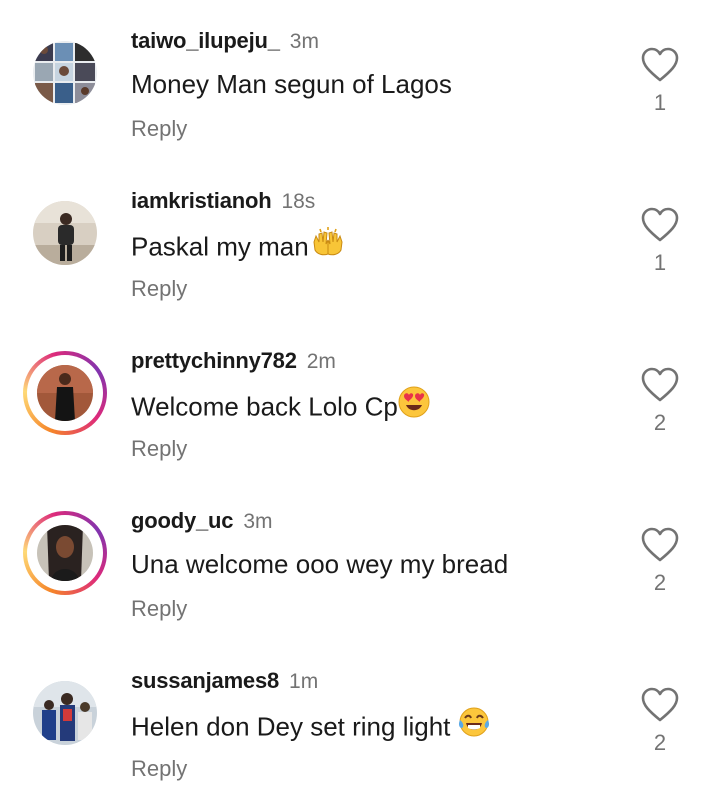 This screenshot has width=713, height=800. I want to click on comment-text-content: Money Man segun of Lagos, so click(291, 84).